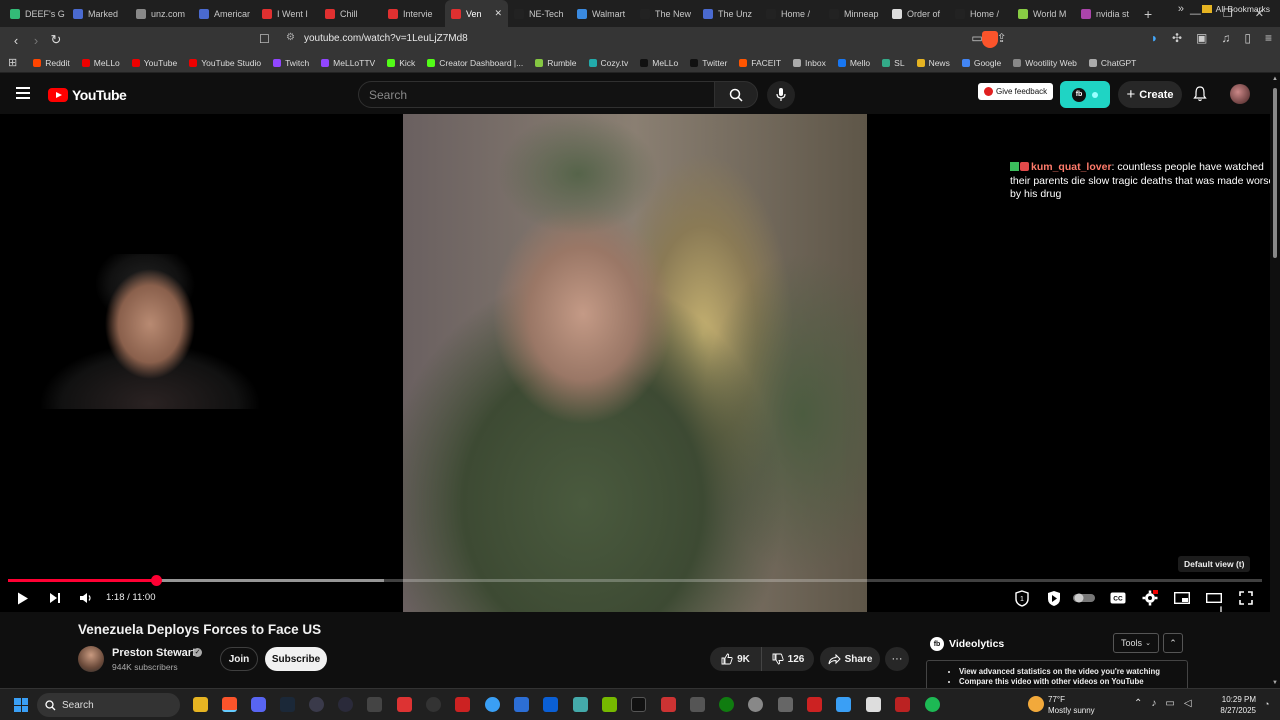  I want to click on search-input: Search, so click(536, 94).